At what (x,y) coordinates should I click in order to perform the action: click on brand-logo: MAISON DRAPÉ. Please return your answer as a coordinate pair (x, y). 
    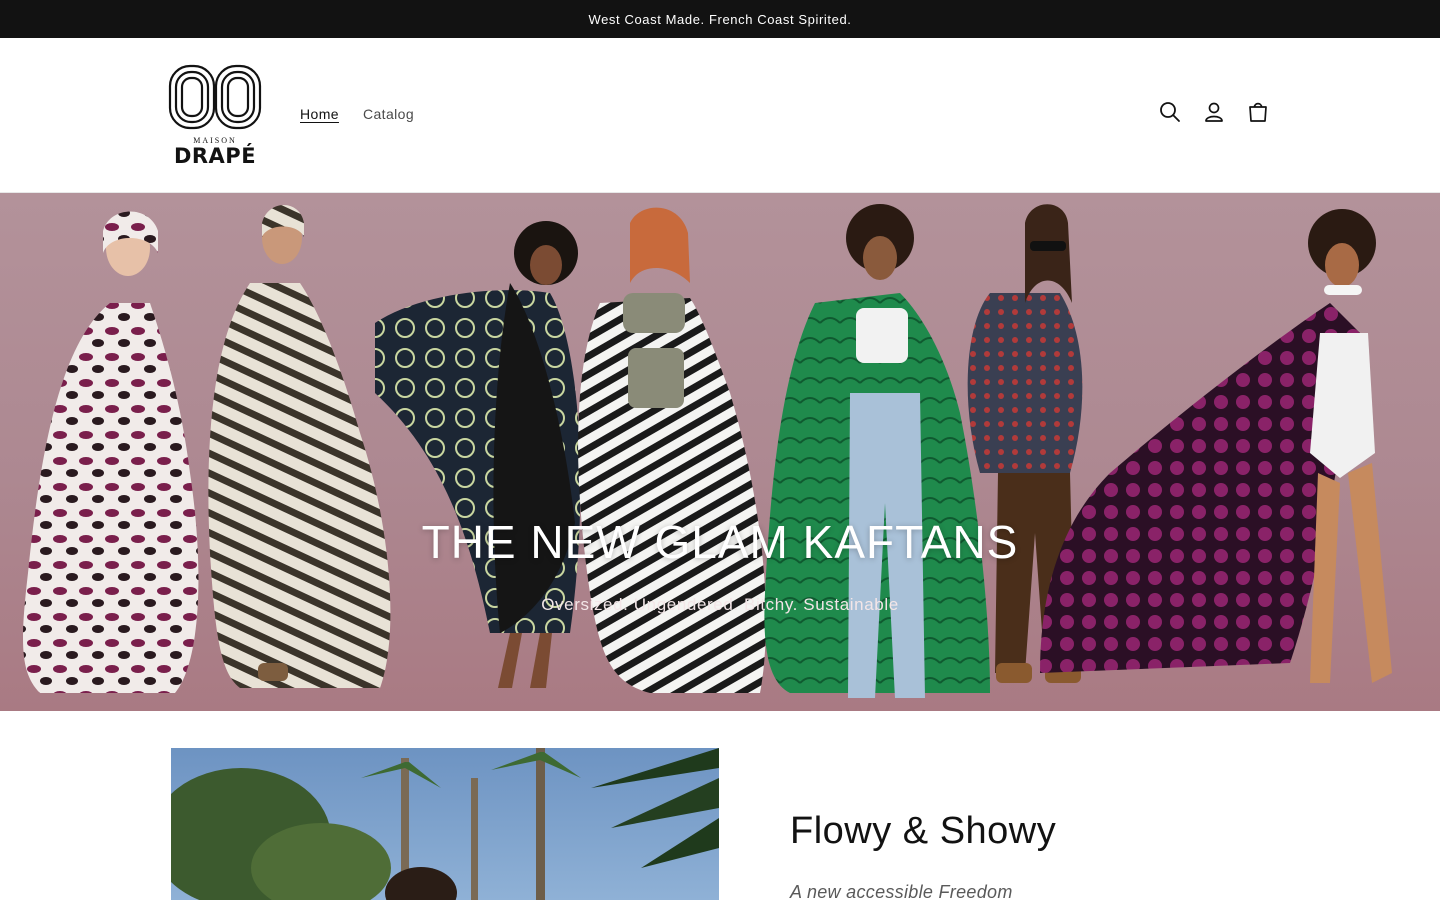
    Looking at the image, I should click on (215, 116).